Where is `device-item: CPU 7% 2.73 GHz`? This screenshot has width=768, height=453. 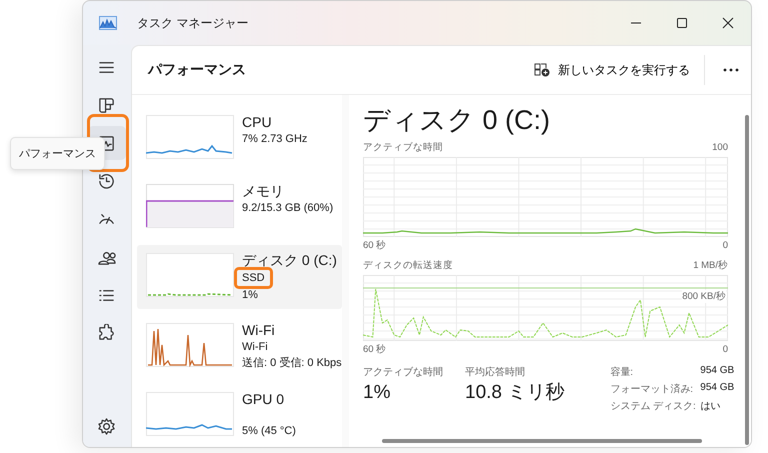 device-item: CPU 7% 2.73 GHz is located at coordinates (239, 138).